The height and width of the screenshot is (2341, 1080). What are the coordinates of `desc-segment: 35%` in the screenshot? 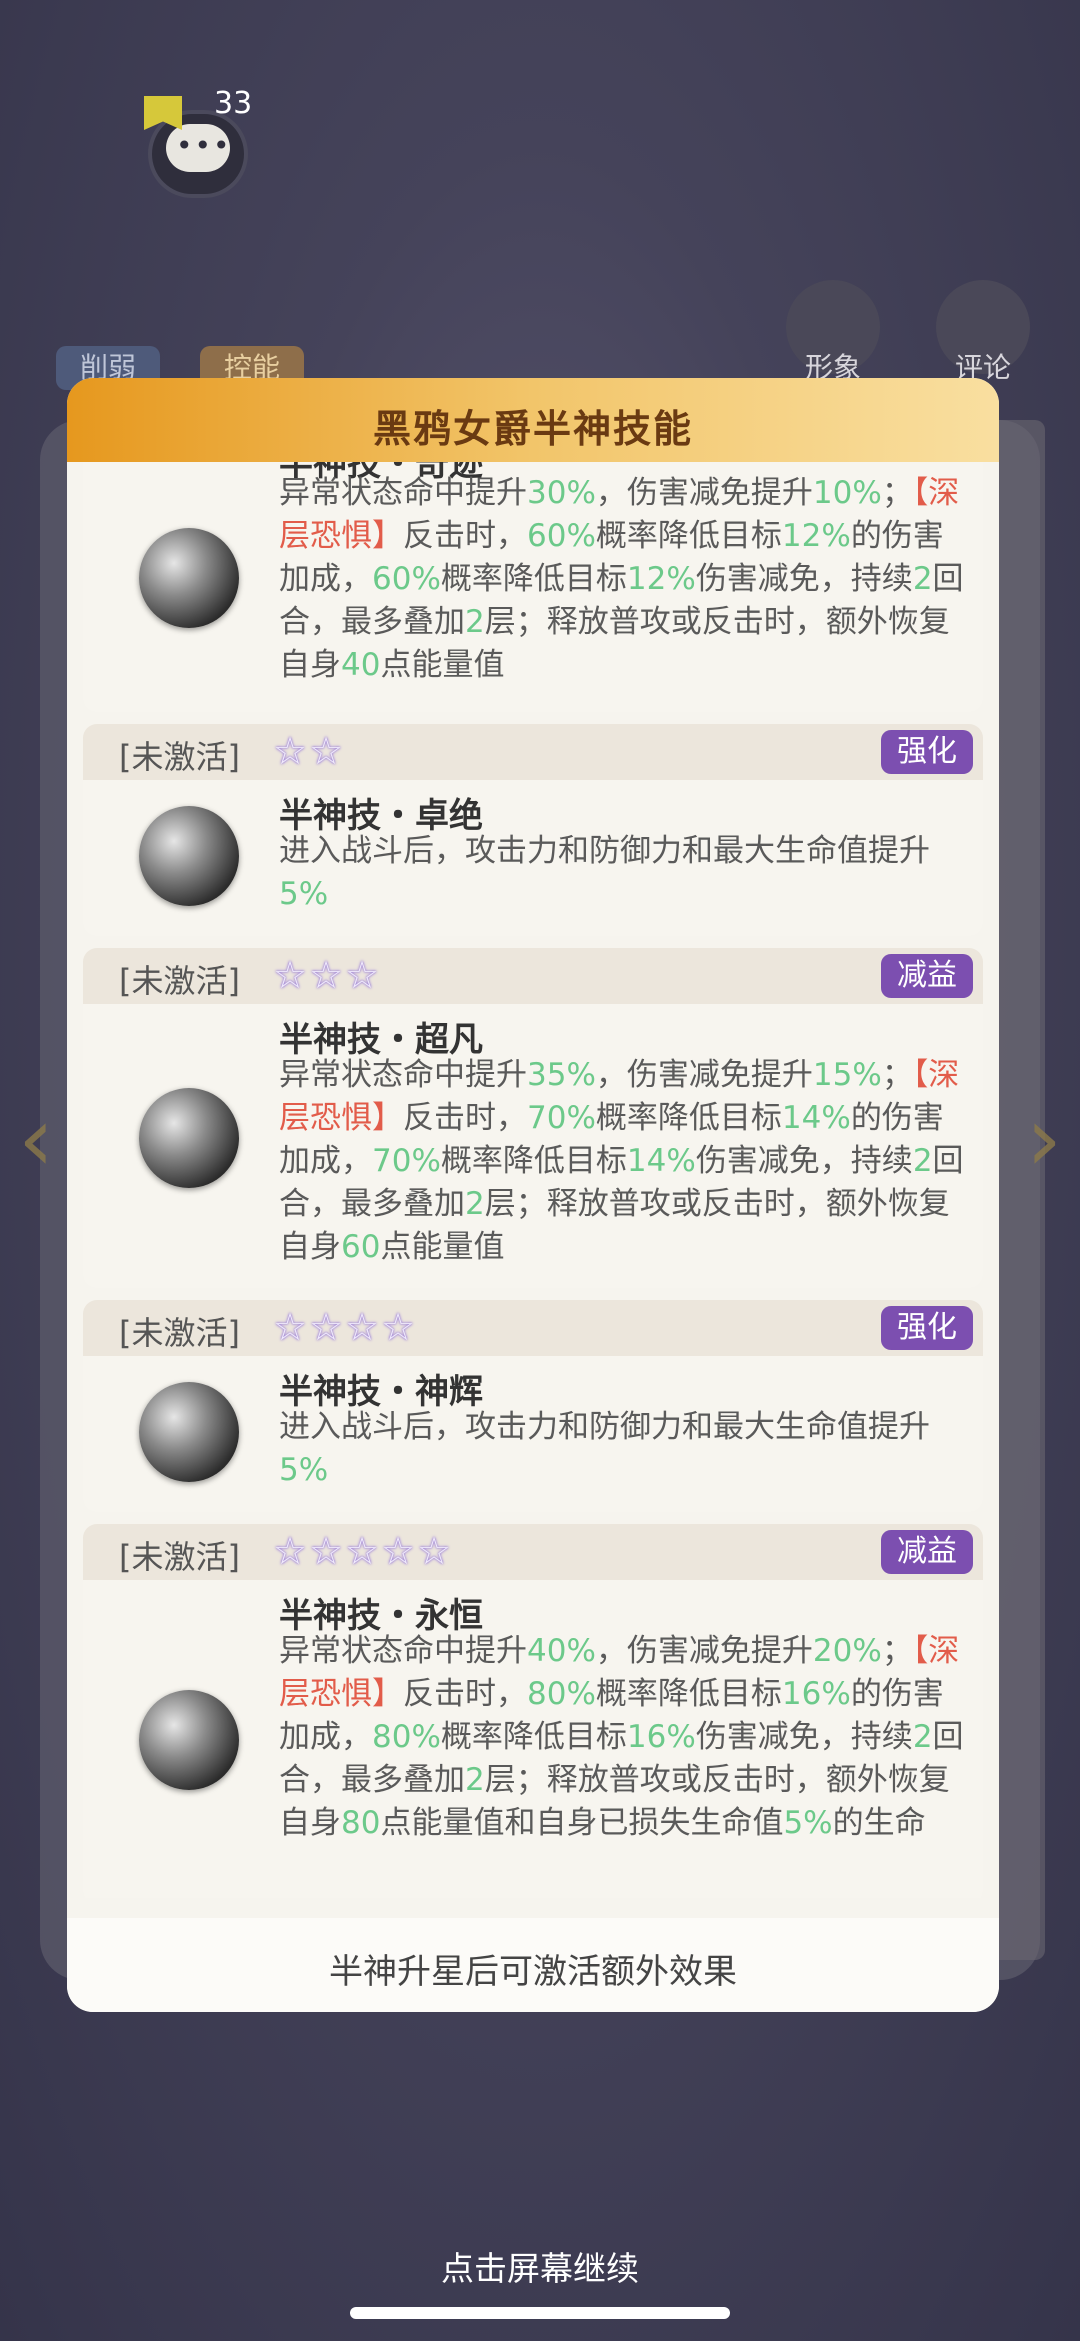 It's located at (561, 1075).